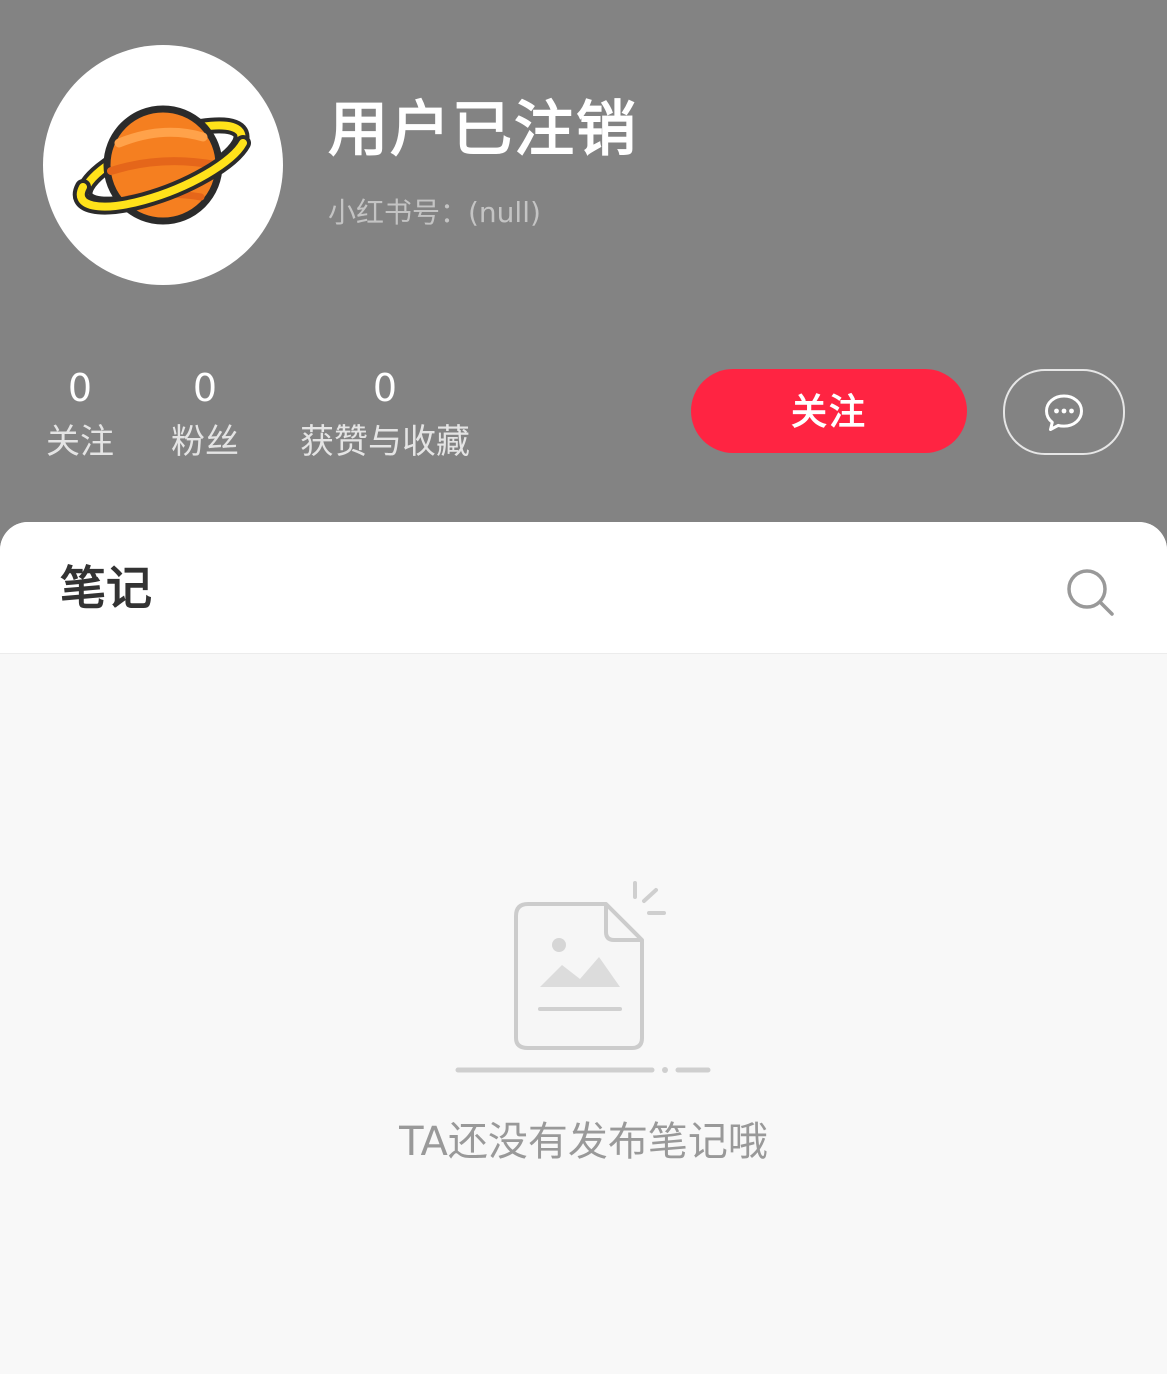 Image resolution: width=1167 pixels, height=1374 pixels. What do you see at coordinates (80, 388) in the screenshot?
I see `stat-following-count: 0` at bounding box center [80, 388].